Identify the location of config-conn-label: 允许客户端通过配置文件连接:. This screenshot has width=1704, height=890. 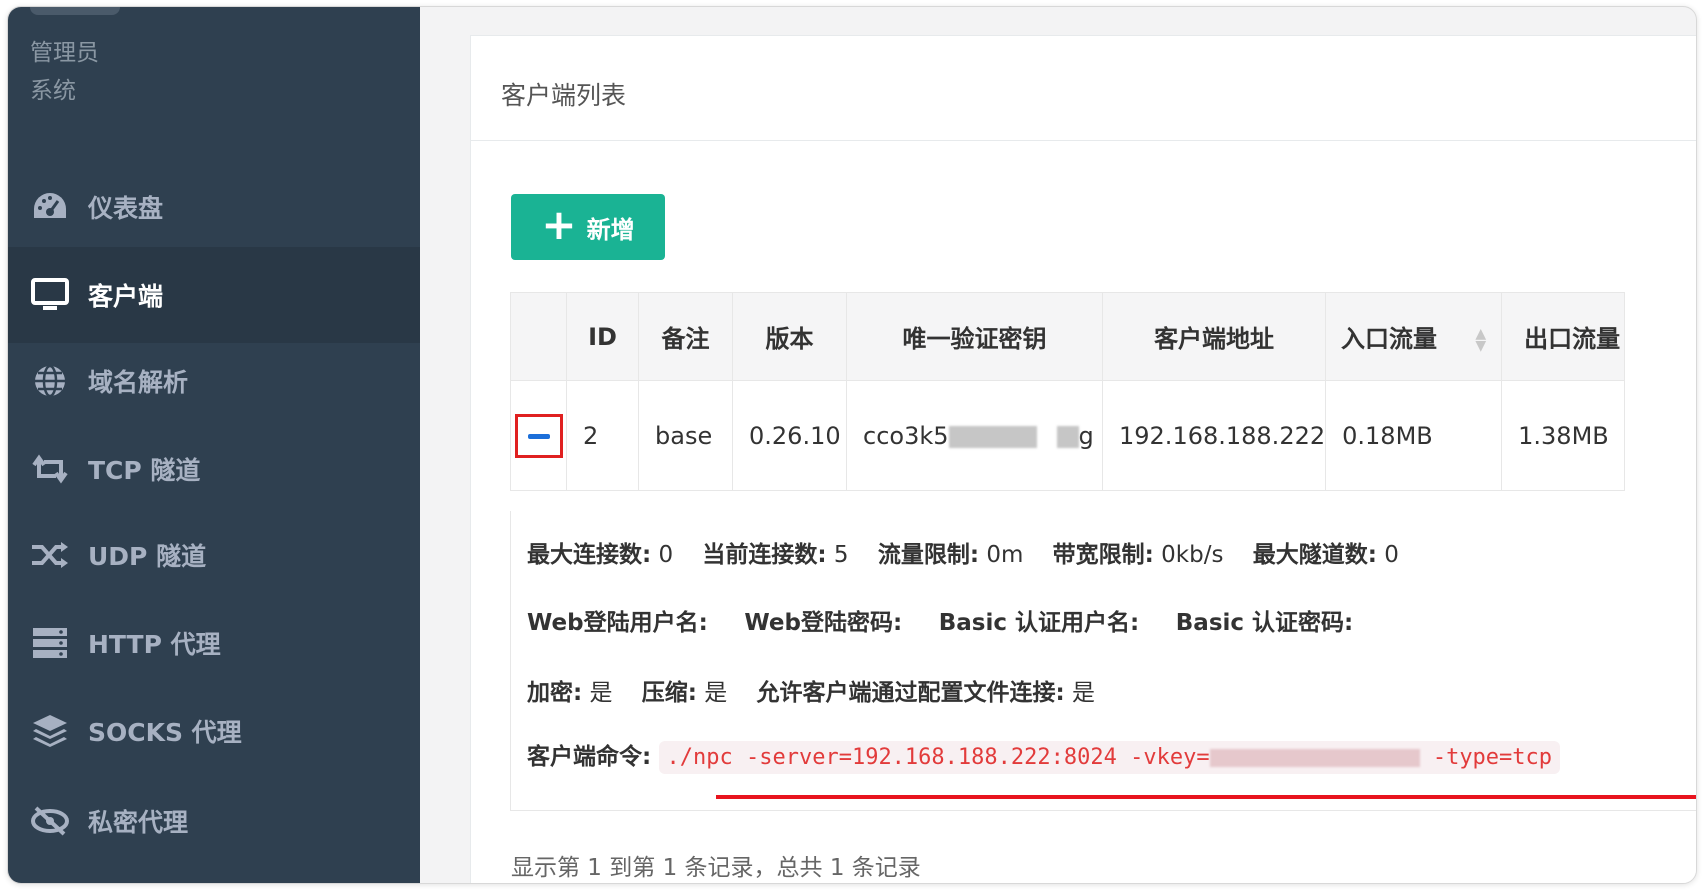
(910, 693).